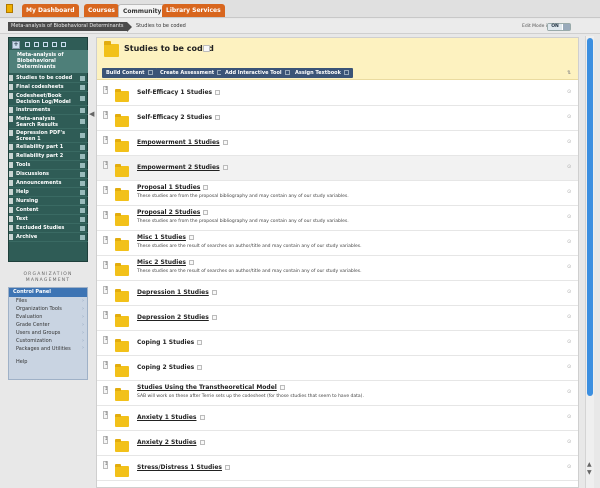 The image size is (600, 488). What do you see at coordinates (589, 472) in the screenshot?
I see `scroll-down-icon: ▼` at bounding box center [589, 472].